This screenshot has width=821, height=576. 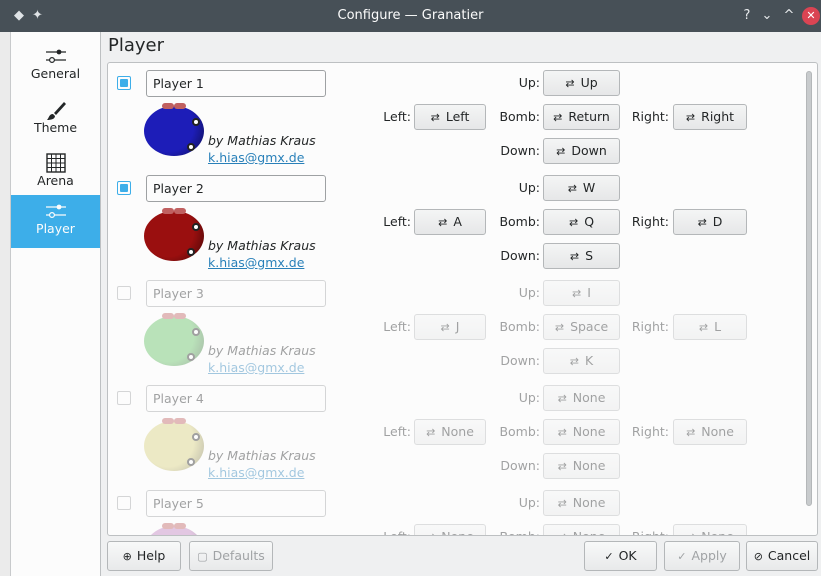 I want to click on key-value: Q, so click(x=589, y=221).